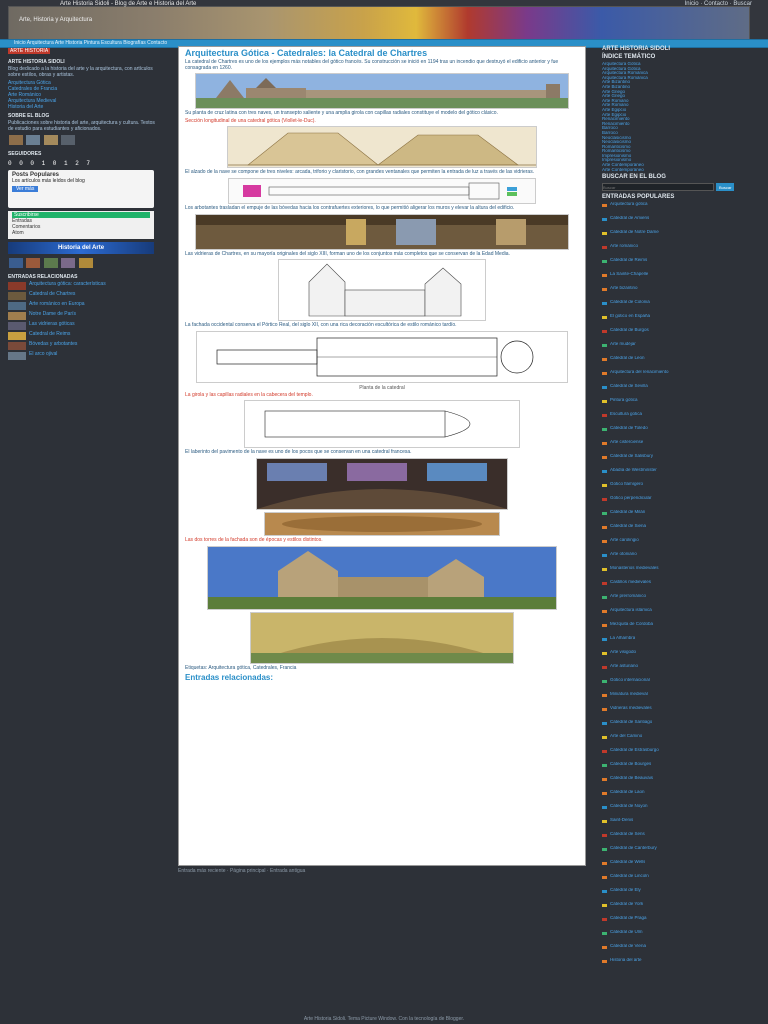  I want to click on popular-post-link: Catedral de Wells, so click(627, 866).